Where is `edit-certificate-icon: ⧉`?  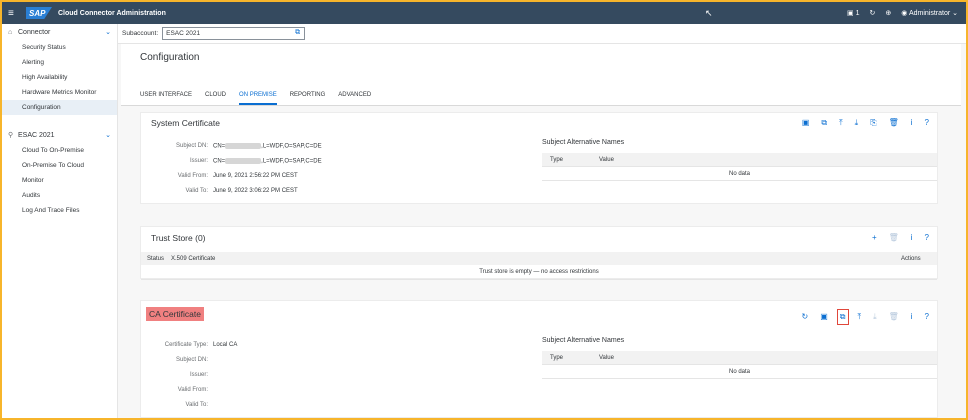
edit-certificate-icon: ⧉ is located at coordinates (824, 123).